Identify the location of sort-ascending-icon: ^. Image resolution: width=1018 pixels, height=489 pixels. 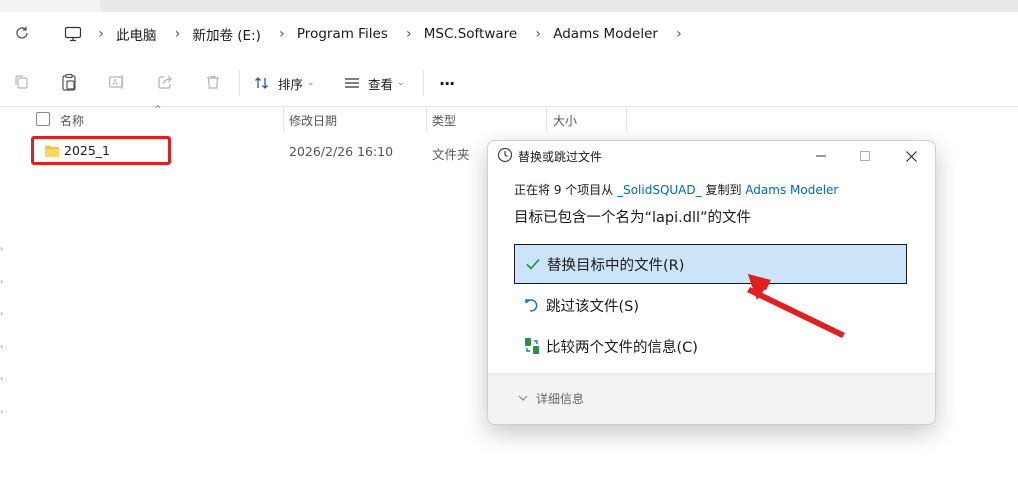
(158, 110).